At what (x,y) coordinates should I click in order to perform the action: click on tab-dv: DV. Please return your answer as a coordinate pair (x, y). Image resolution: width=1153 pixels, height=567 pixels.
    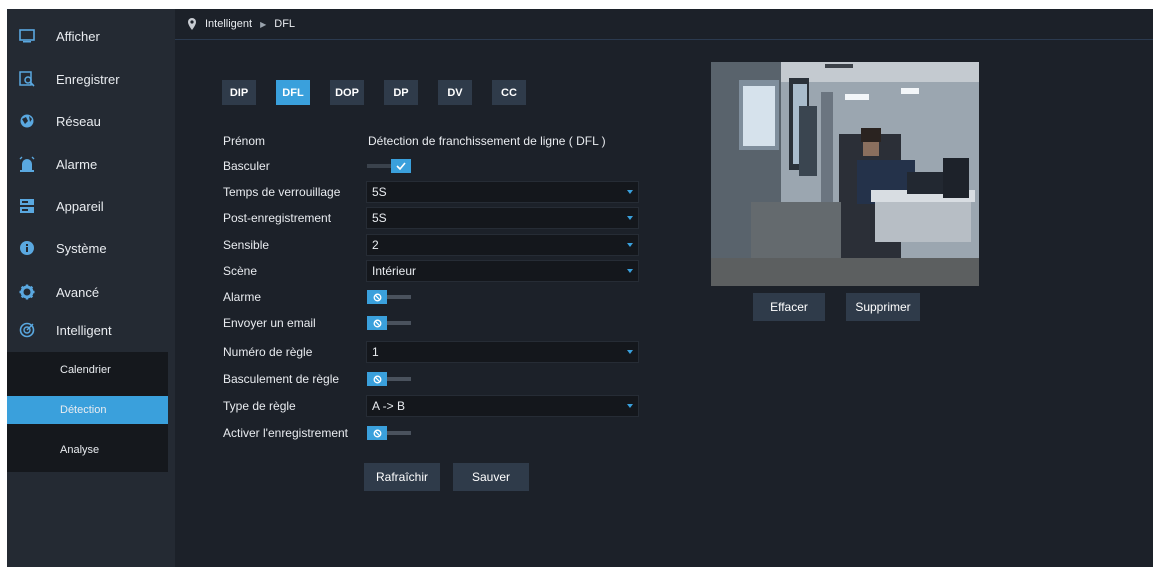
    Looking at the image, I should click on (455, 92).